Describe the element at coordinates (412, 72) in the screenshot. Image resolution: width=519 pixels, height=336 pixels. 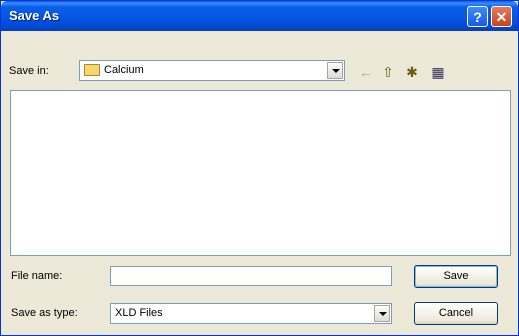
I see `new-folder-icon: ✱` at that location.